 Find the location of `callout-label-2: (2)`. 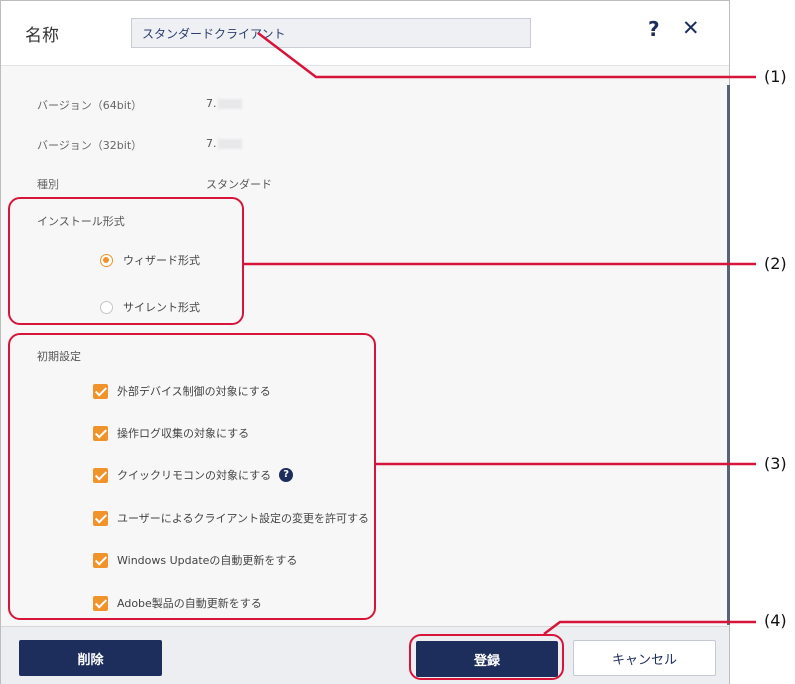

callout-label-2: (2) is located at coordinates (775, 263).